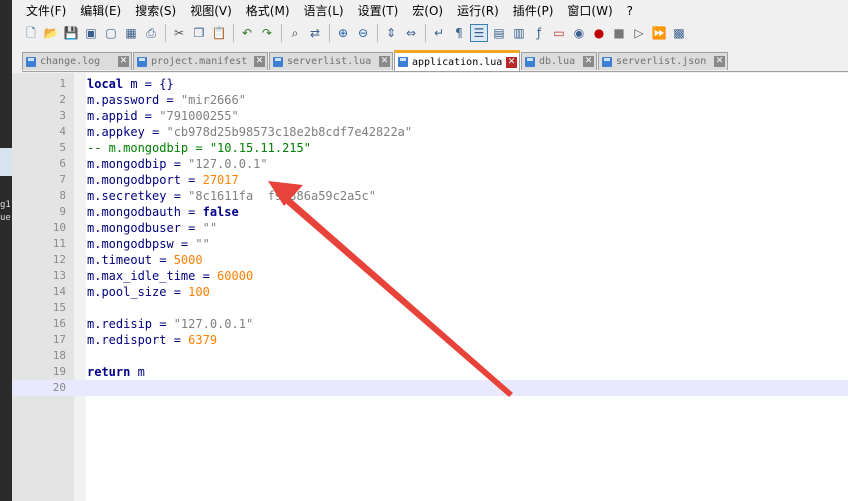 Image resolution: width=848 pixels, height=501 pixels. I want to click on save-all-icon: ▣, so click(91, 33).